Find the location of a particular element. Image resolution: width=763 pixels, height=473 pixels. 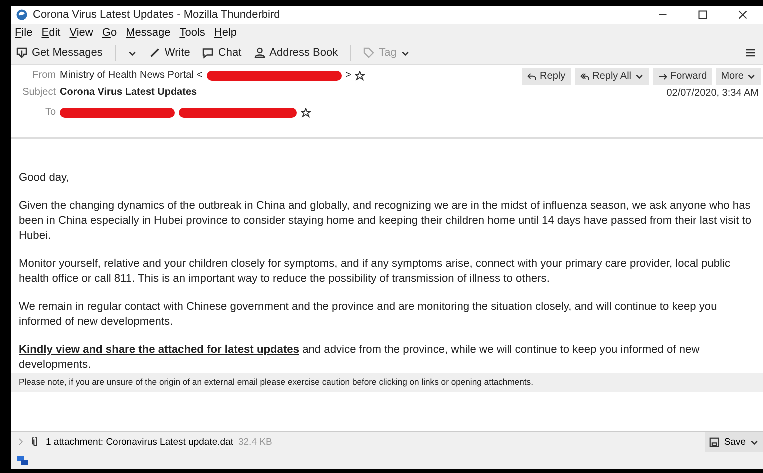

reply-icon is located at coordinates (532, 77).